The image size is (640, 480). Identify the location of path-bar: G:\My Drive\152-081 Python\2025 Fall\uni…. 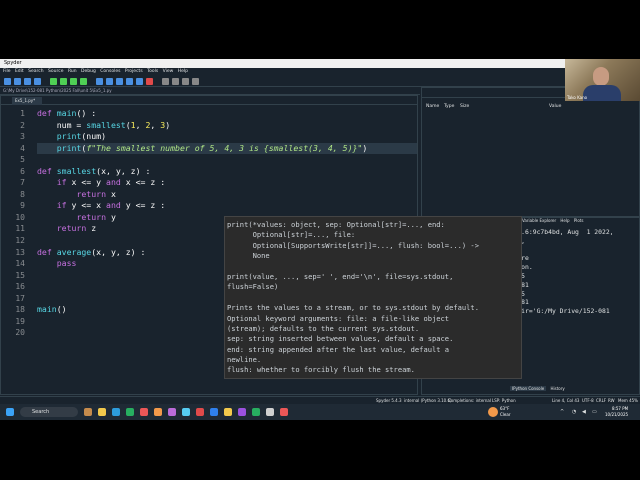
(210, 91).